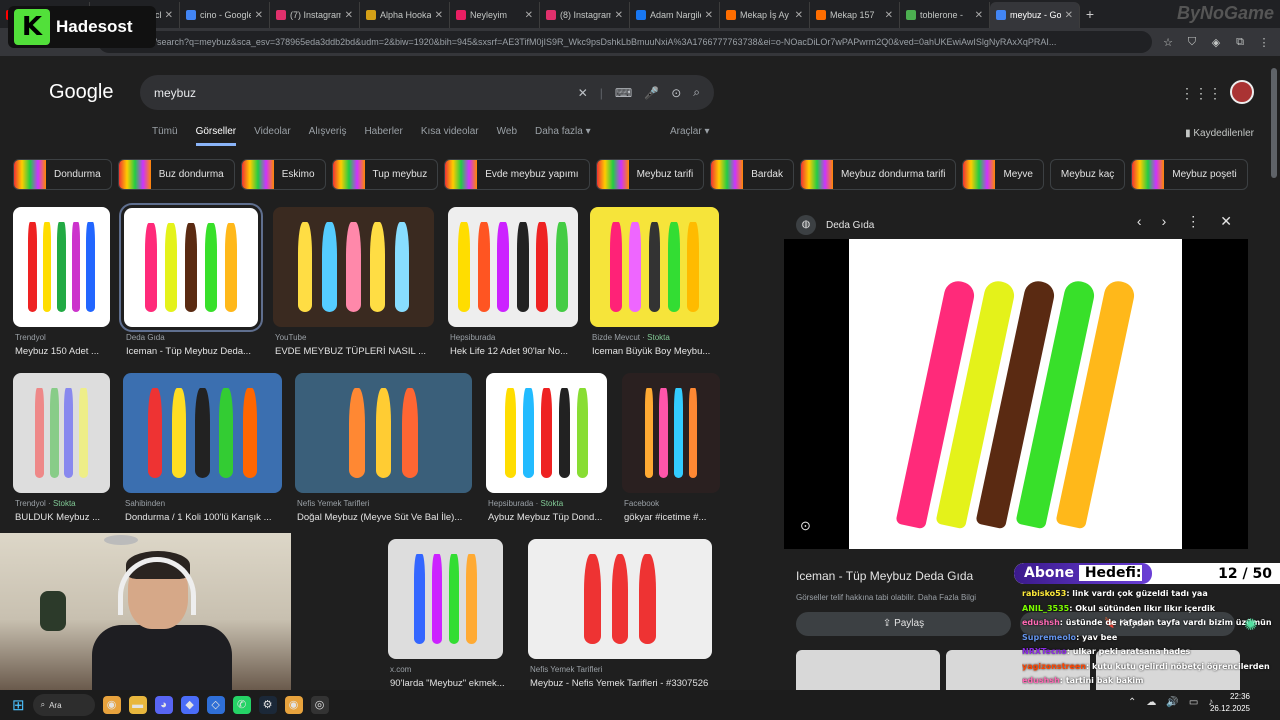 The width and height of the screenshot is (1280, 720). Describe the element at coordinates (18, 705) in the screenshot. I see `windows-start-icon: ⊞` at that location.